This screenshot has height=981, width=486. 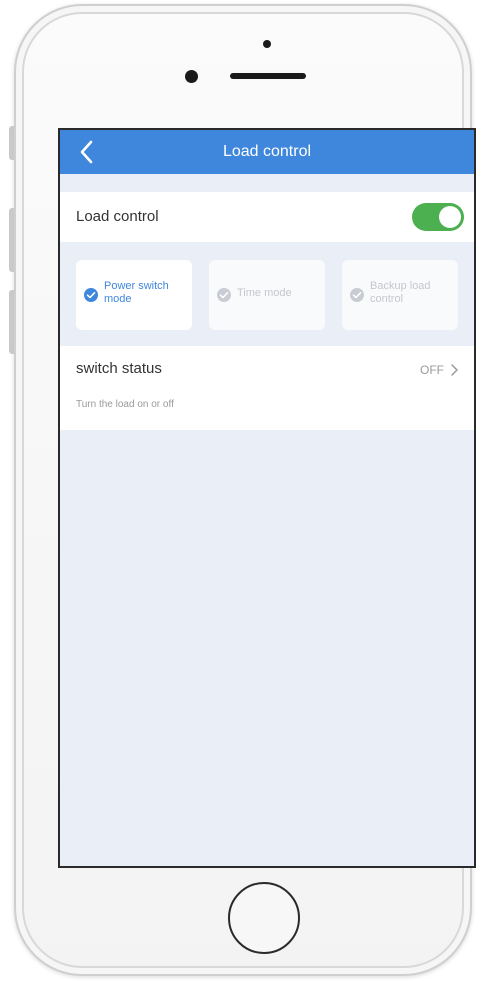 I want to click on load-control-label: Load control, so click(x=117, y=216).